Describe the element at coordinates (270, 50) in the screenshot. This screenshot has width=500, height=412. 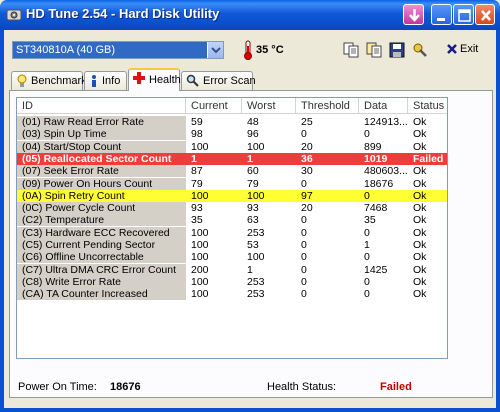
I see `temperature-readout: 35 °C` at that location.